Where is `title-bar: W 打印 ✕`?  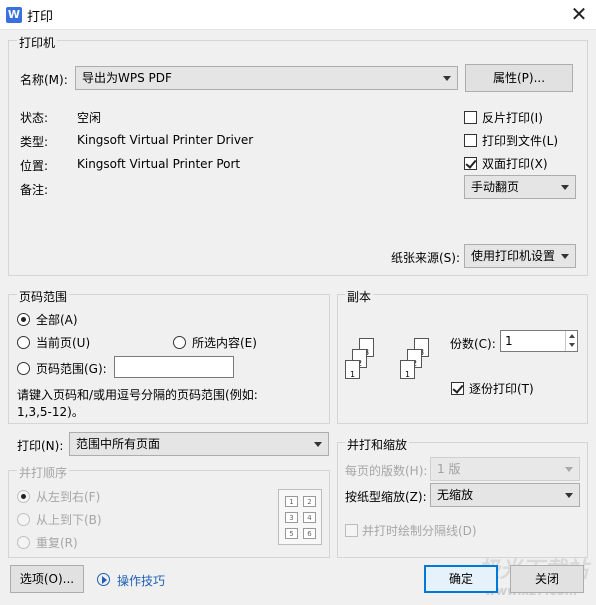 title-bar: W 打印 ✕ is located at coordinates (298, 15).